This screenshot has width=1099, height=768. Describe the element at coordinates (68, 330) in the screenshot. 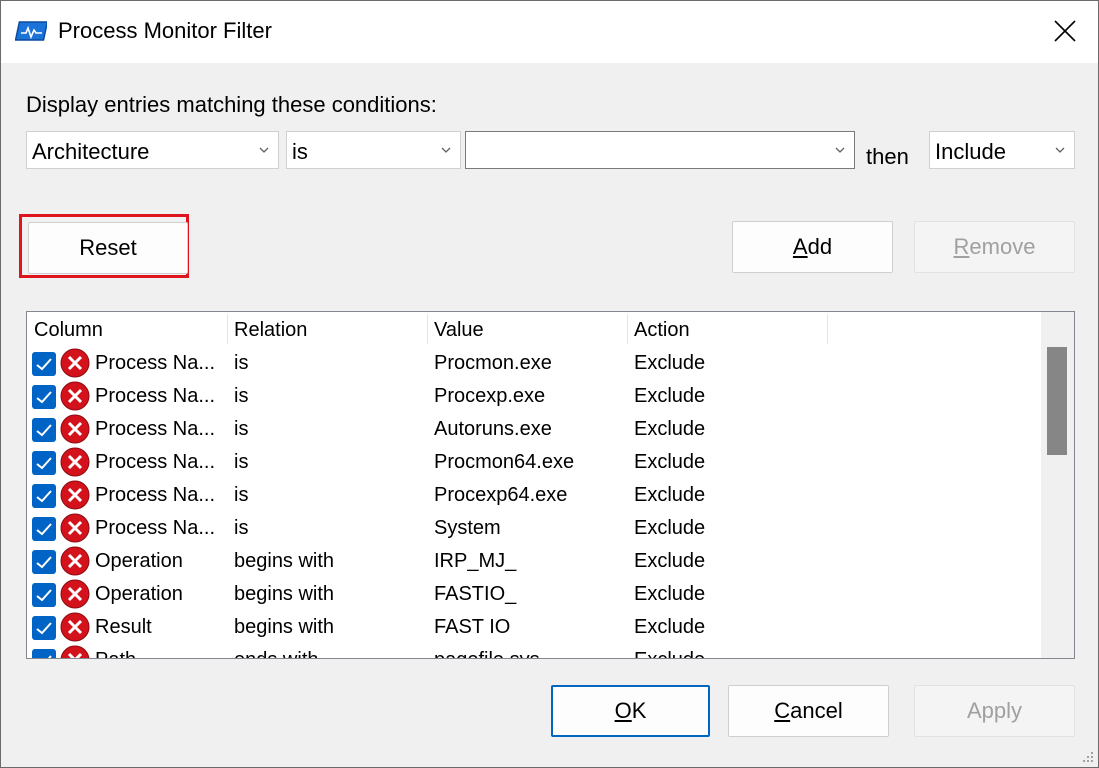

I see `header-column: Column` at that location.